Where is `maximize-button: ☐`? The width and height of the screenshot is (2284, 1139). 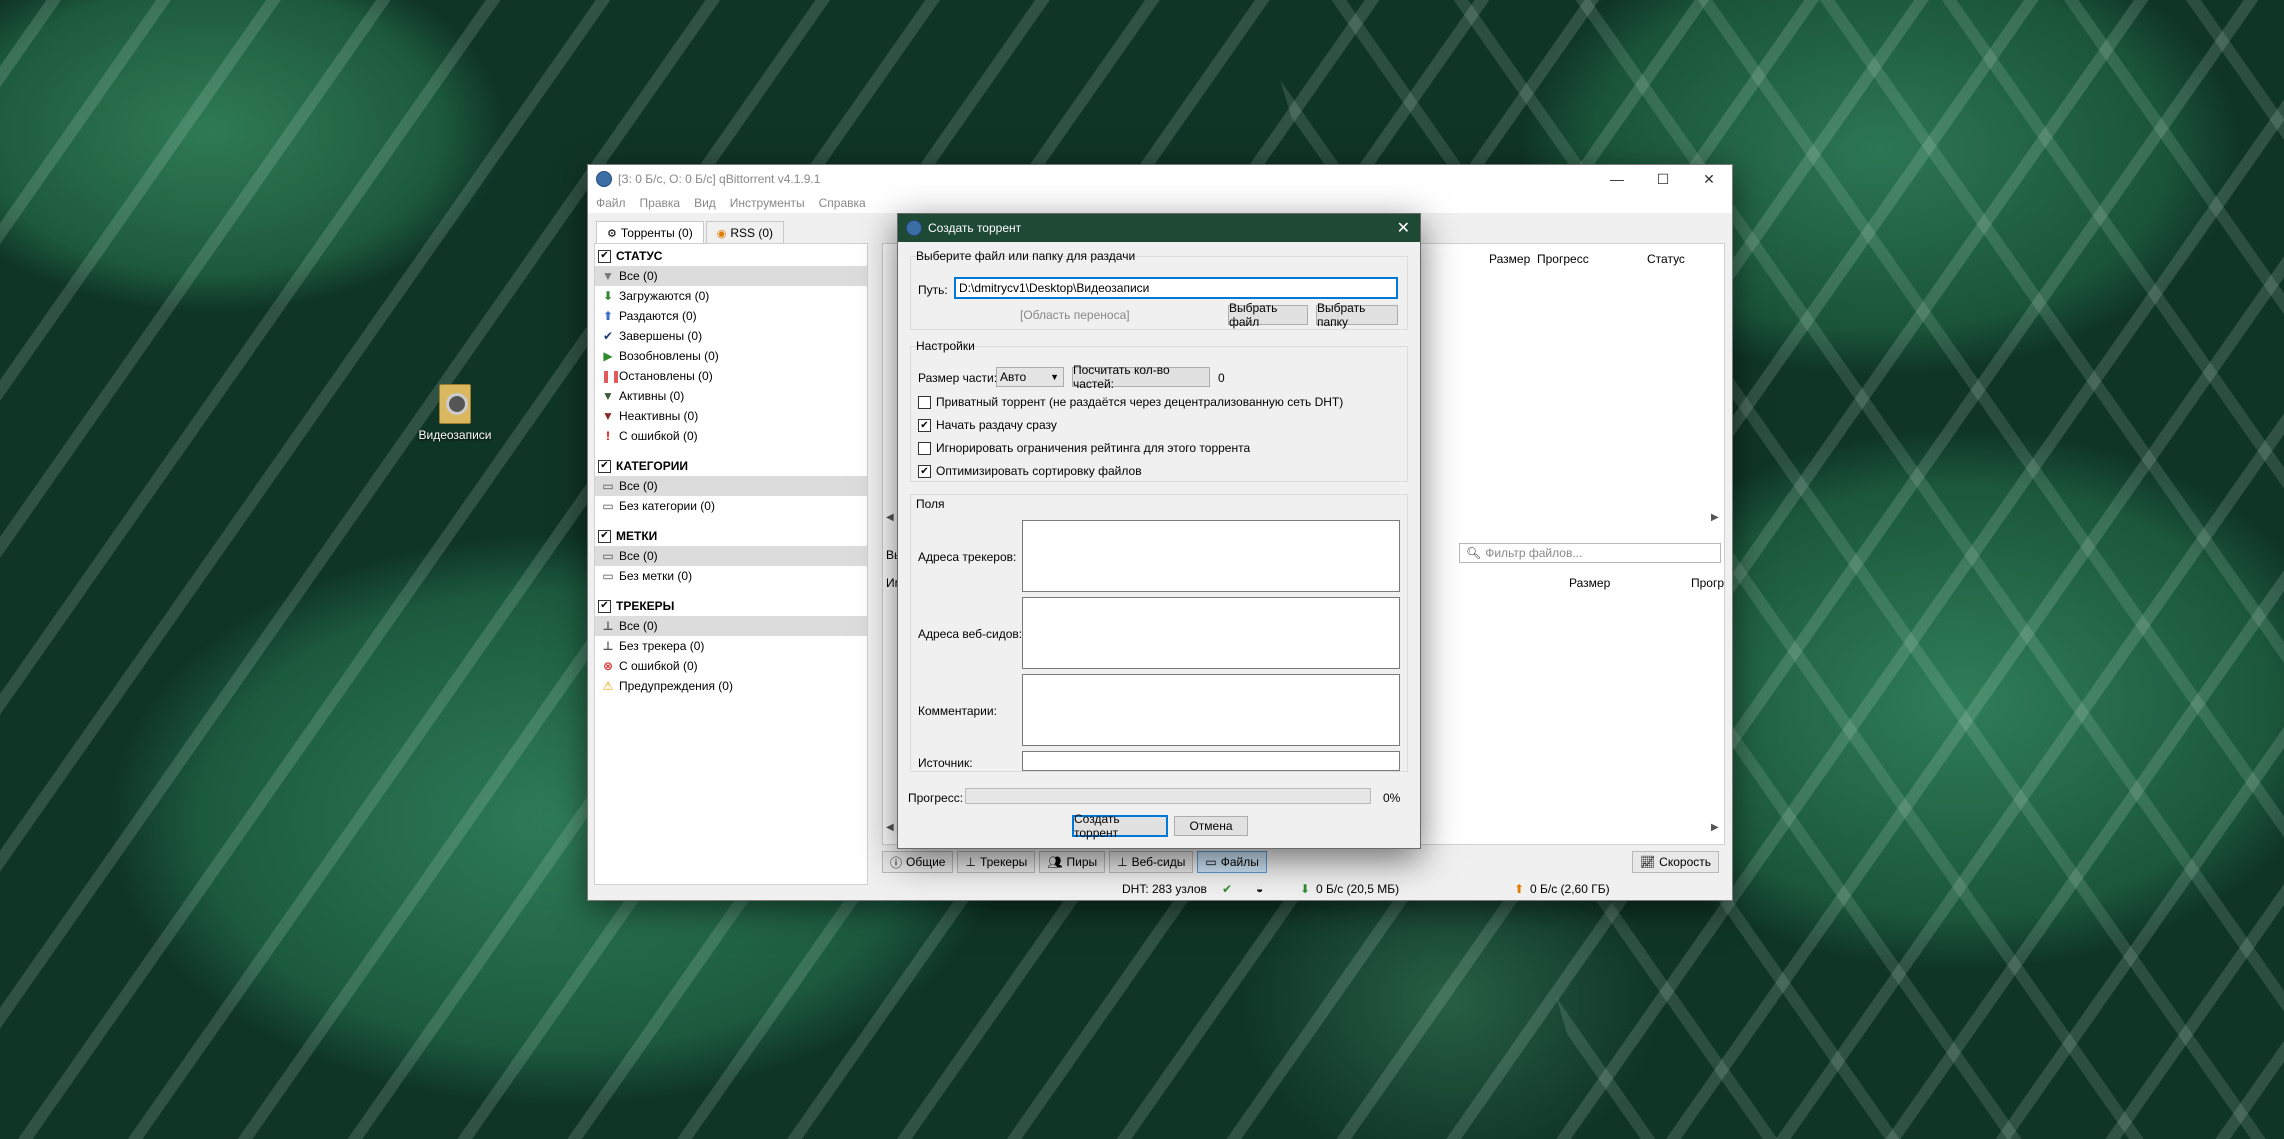
maximize-button: ☐ is located at coordinates (1663, 179).